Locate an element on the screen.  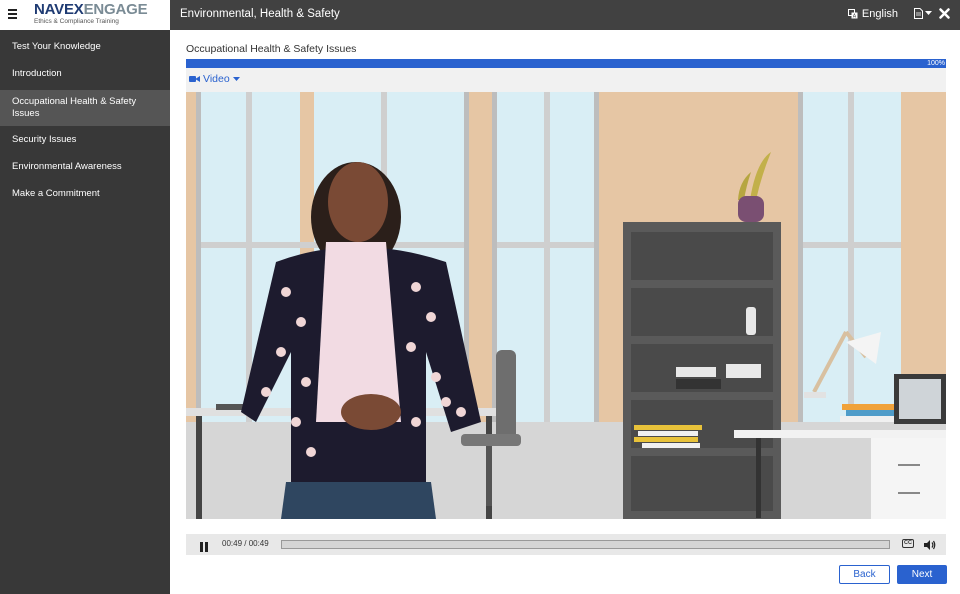
progress-bar: 100% is located at coordinates (566, 63).